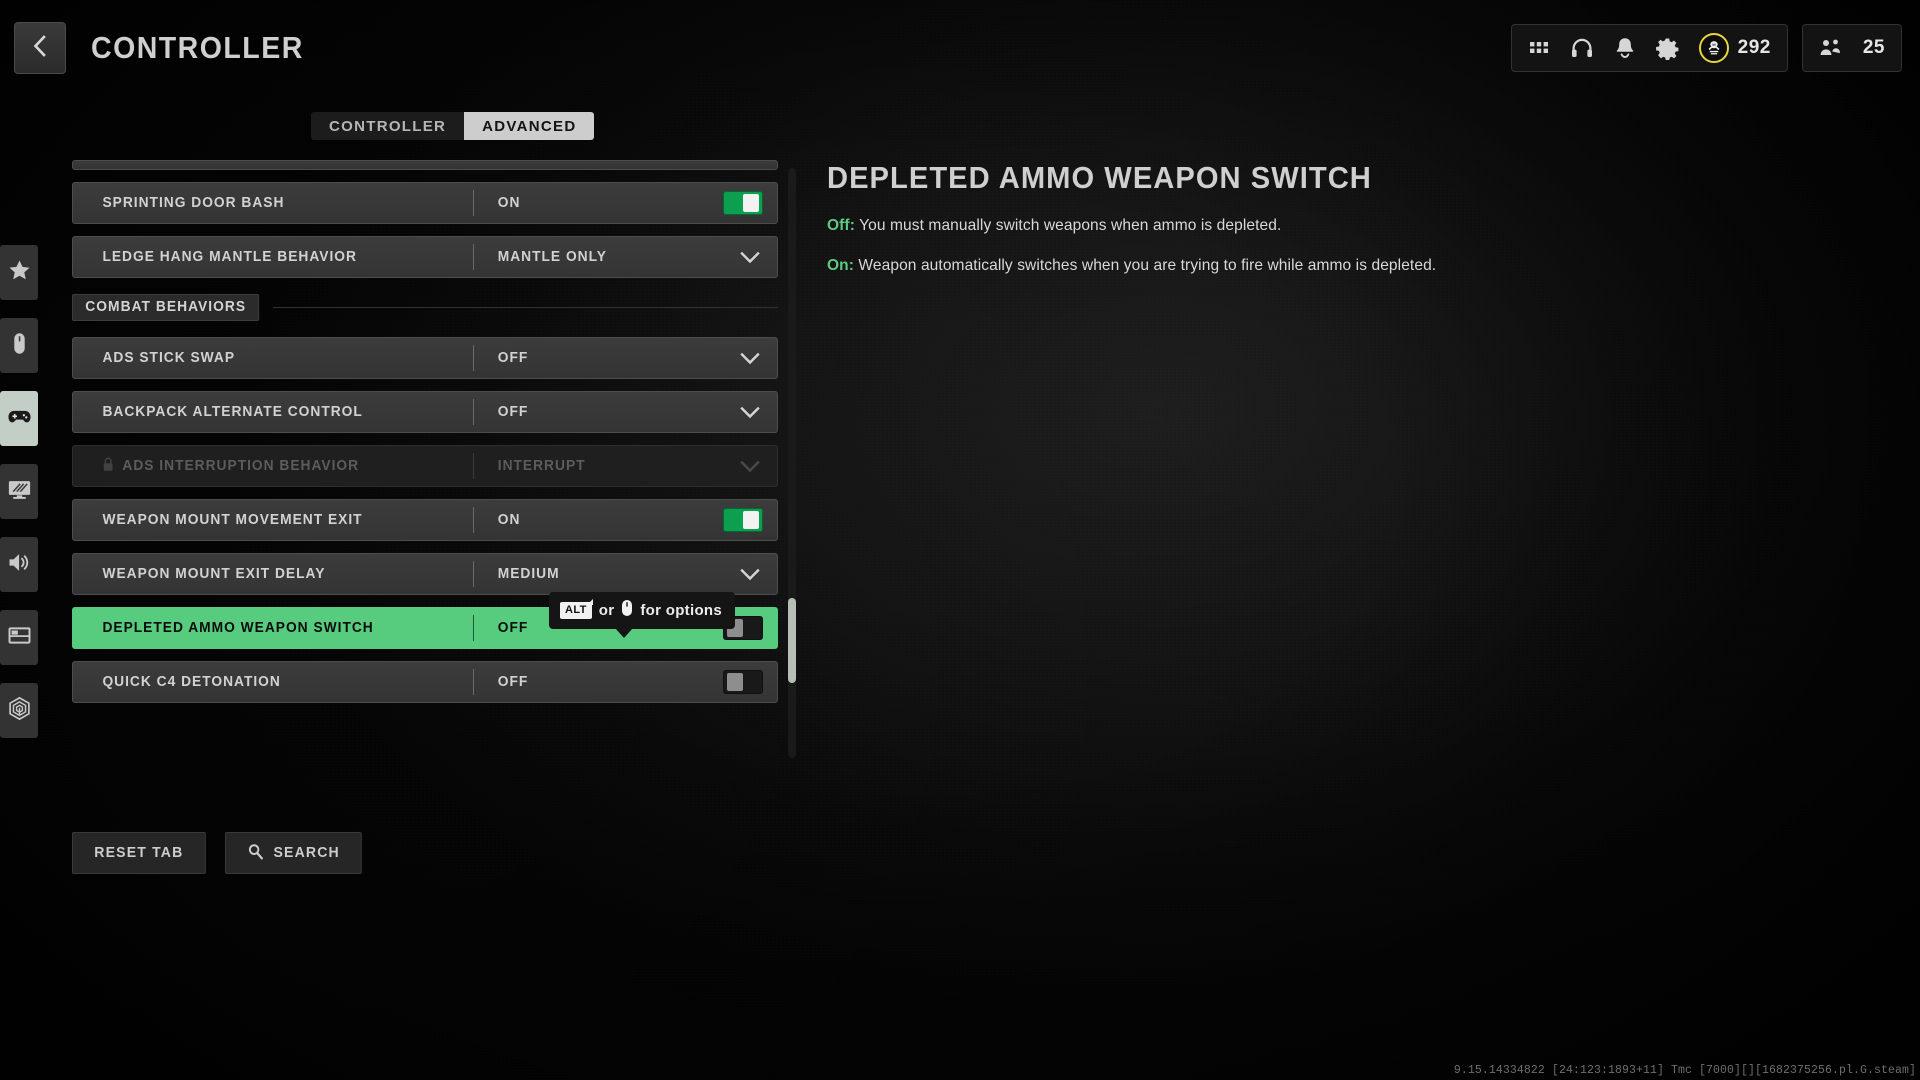  What do you see at coordinates (529, 126) in the screenshot?
I see `tab-advanced: ADVANCED` at bounding box center [529, 126].